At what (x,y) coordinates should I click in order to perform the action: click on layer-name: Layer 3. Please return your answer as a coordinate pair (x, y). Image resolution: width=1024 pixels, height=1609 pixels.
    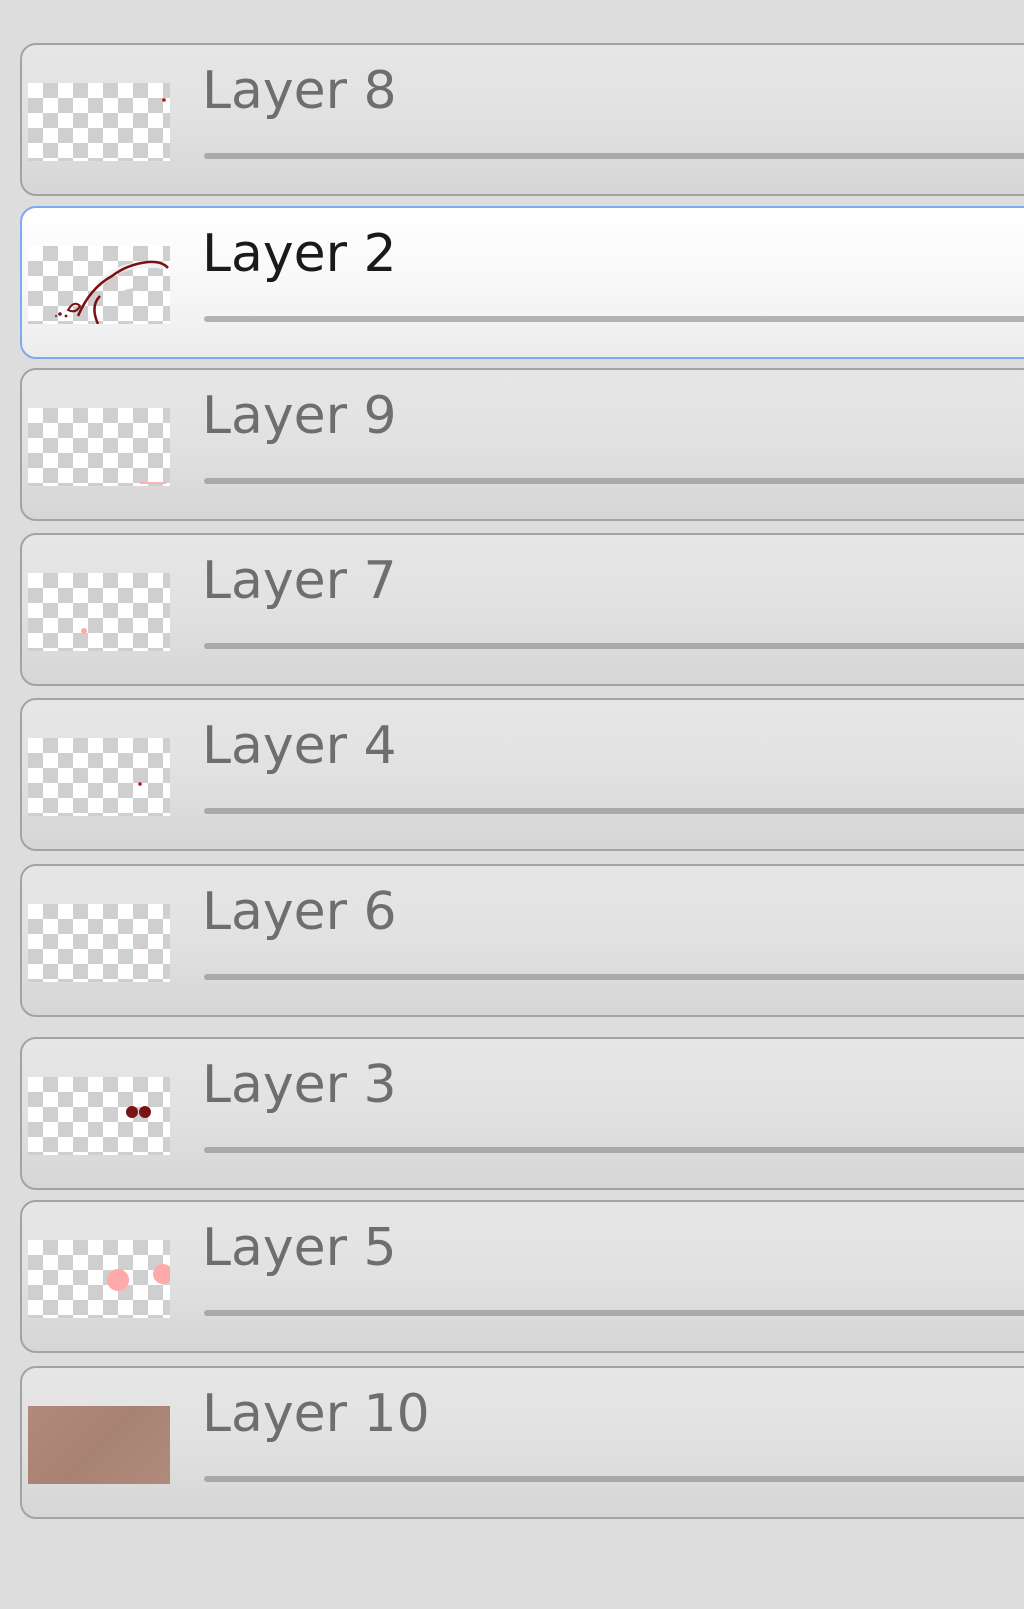
    Looking at the image, I should click on (299, 1085).